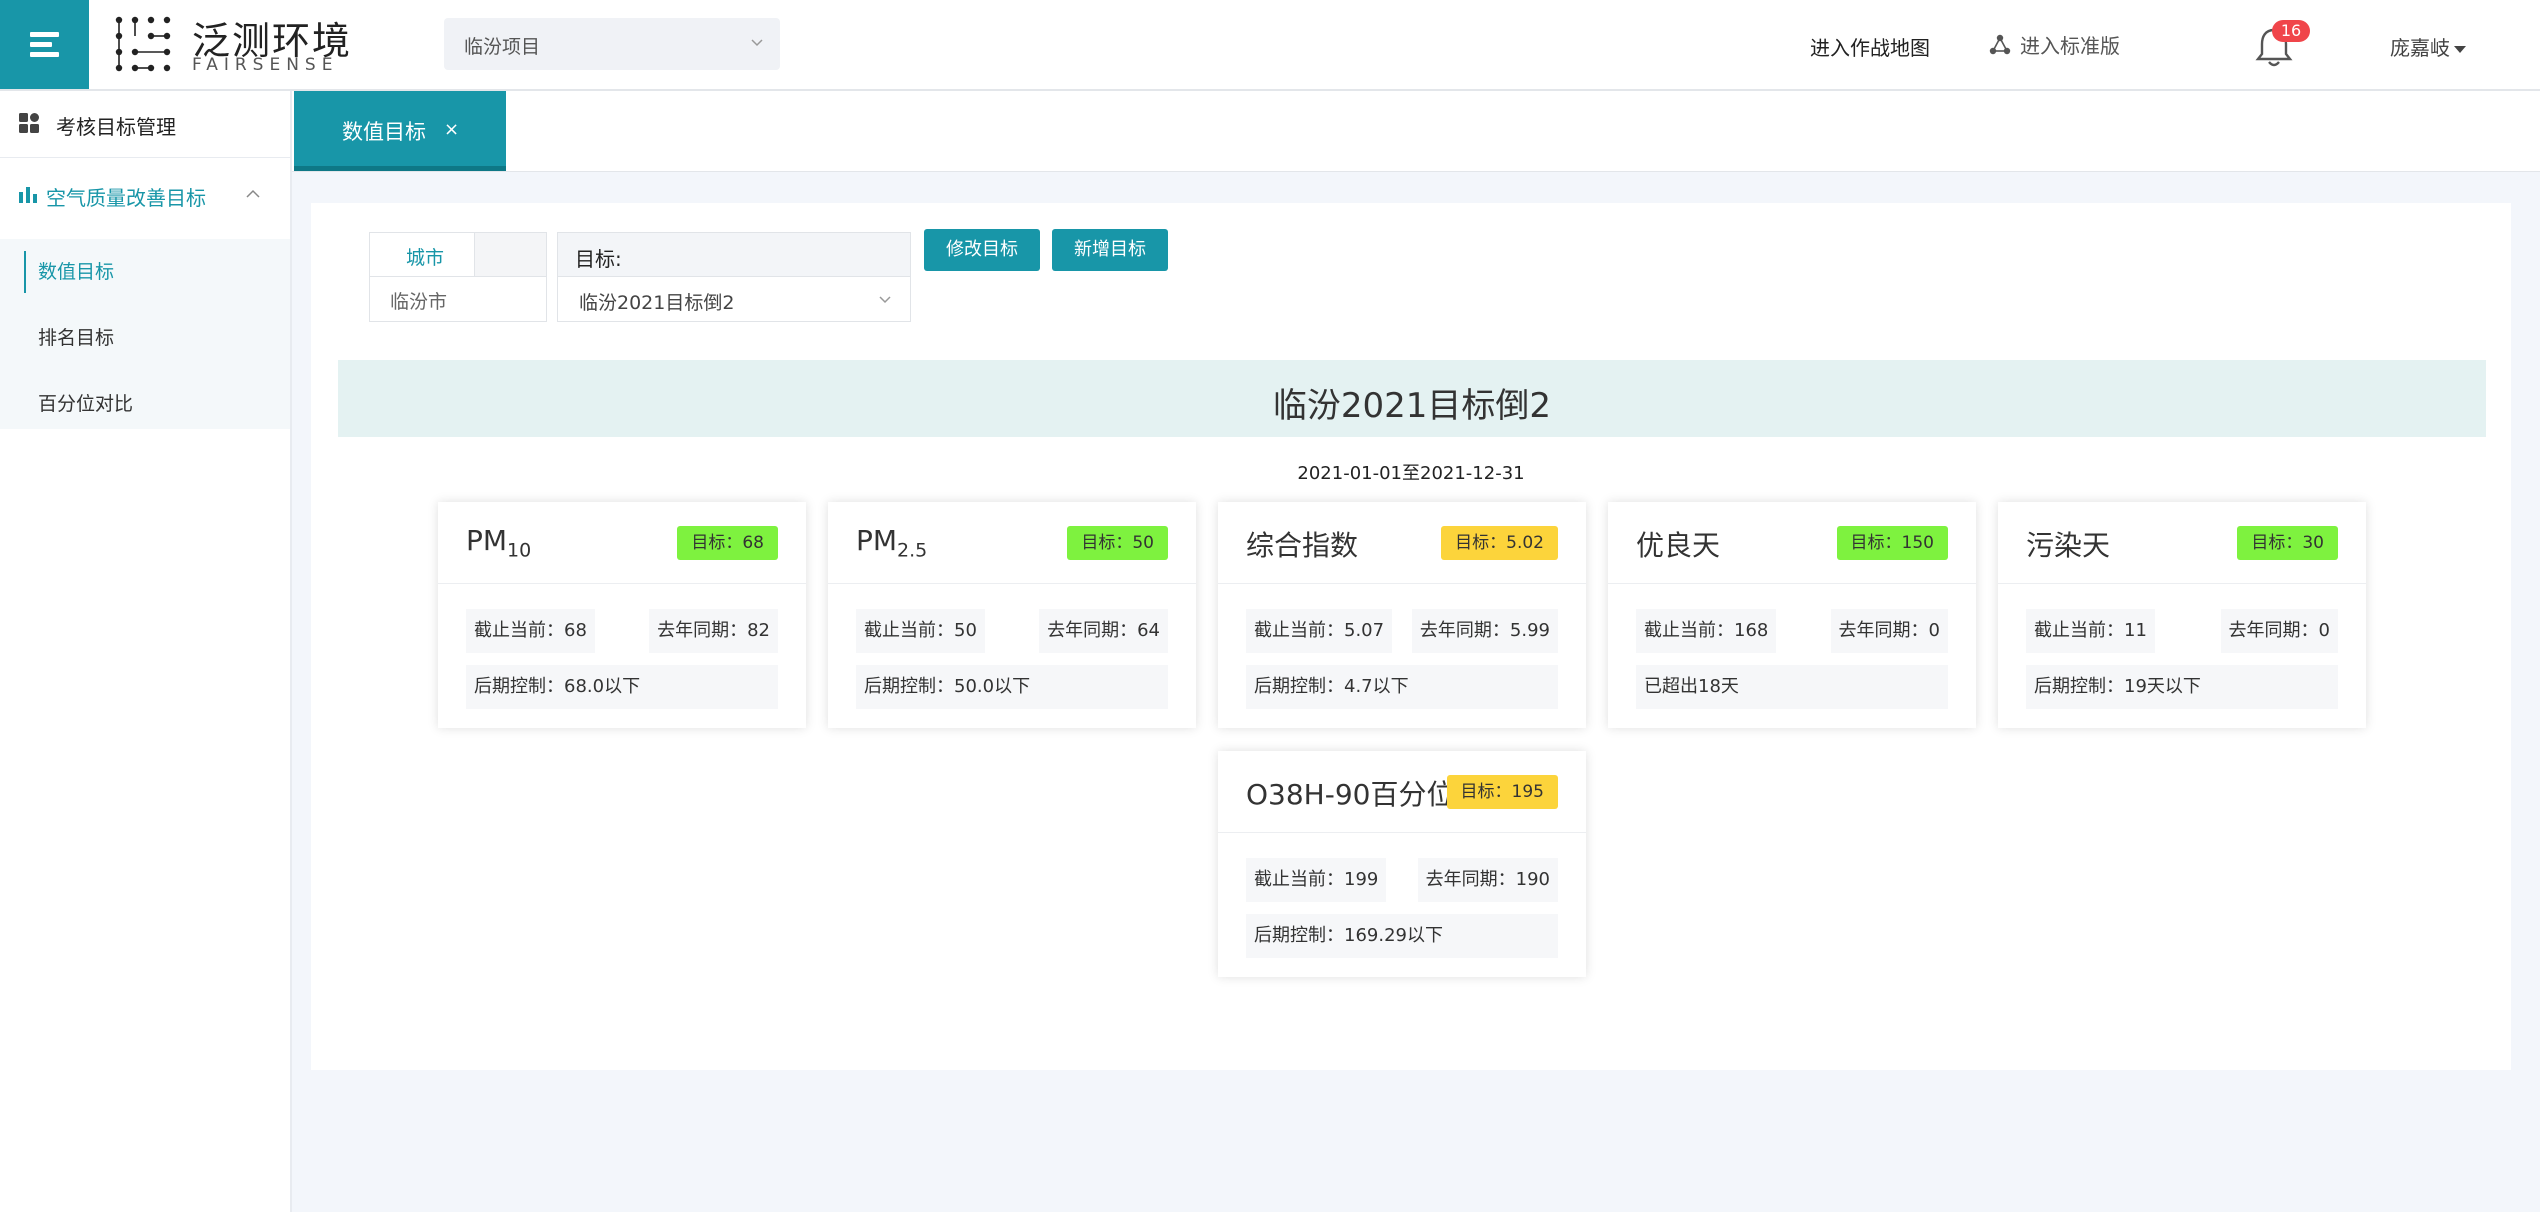 This screenshot has width=2540, height=1212. What do you see at coordinates (1484, 631) in the screenshot?
I see `last-year-value: 去年同期：5.99` at bounding box center [1484, 631].